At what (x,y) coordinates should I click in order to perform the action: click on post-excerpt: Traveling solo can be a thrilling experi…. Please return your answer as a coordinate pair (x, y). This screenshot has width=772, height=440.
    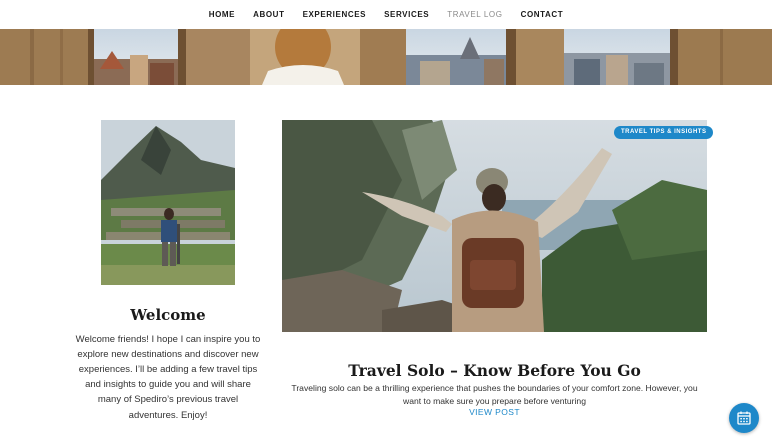
    Looking at the image, I should click on (494, 394).